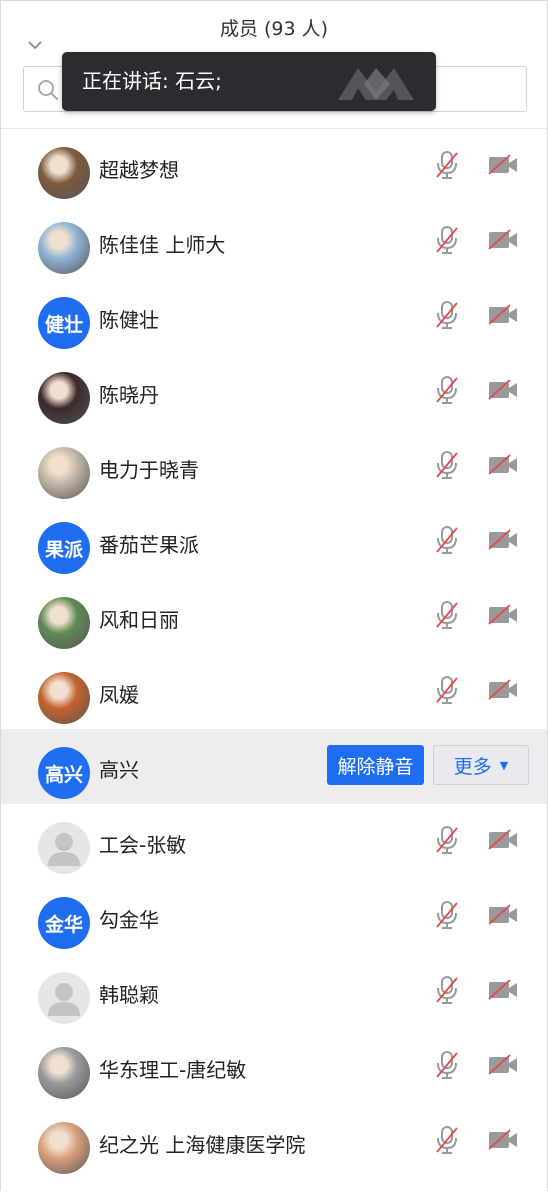 This screenshot has height=1192, width=548. Describe the element at coordinates (274, 616) in the screenshot. I see `member-row: 风和日丽` at that location.